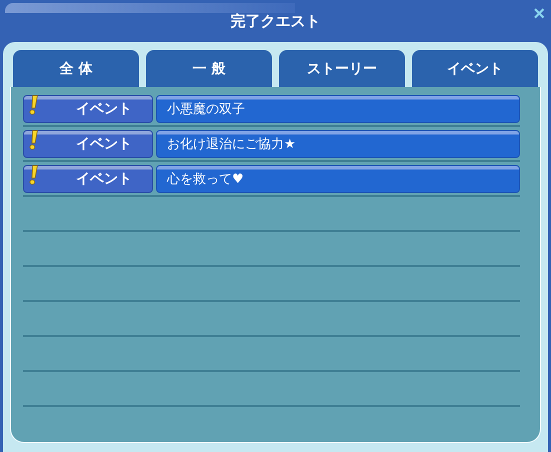 The height and width of the screenshot is (452, 551). What do you see at coordinates (275, 21) in the screenshot?
I see `window-title: 完了クエスト` at bounding box center [275, 21].